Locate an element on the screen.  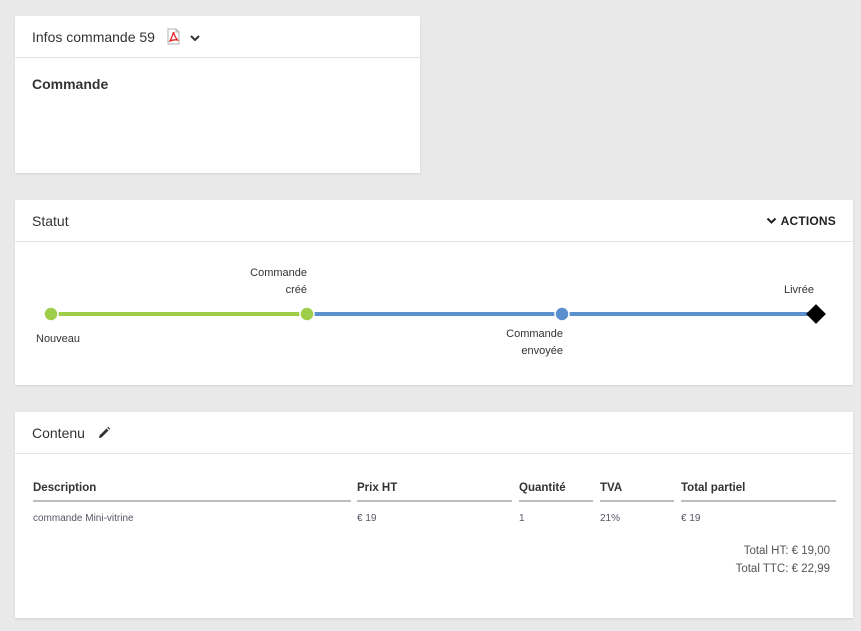
column-header-description: Description is located at coordinates (65, 488).